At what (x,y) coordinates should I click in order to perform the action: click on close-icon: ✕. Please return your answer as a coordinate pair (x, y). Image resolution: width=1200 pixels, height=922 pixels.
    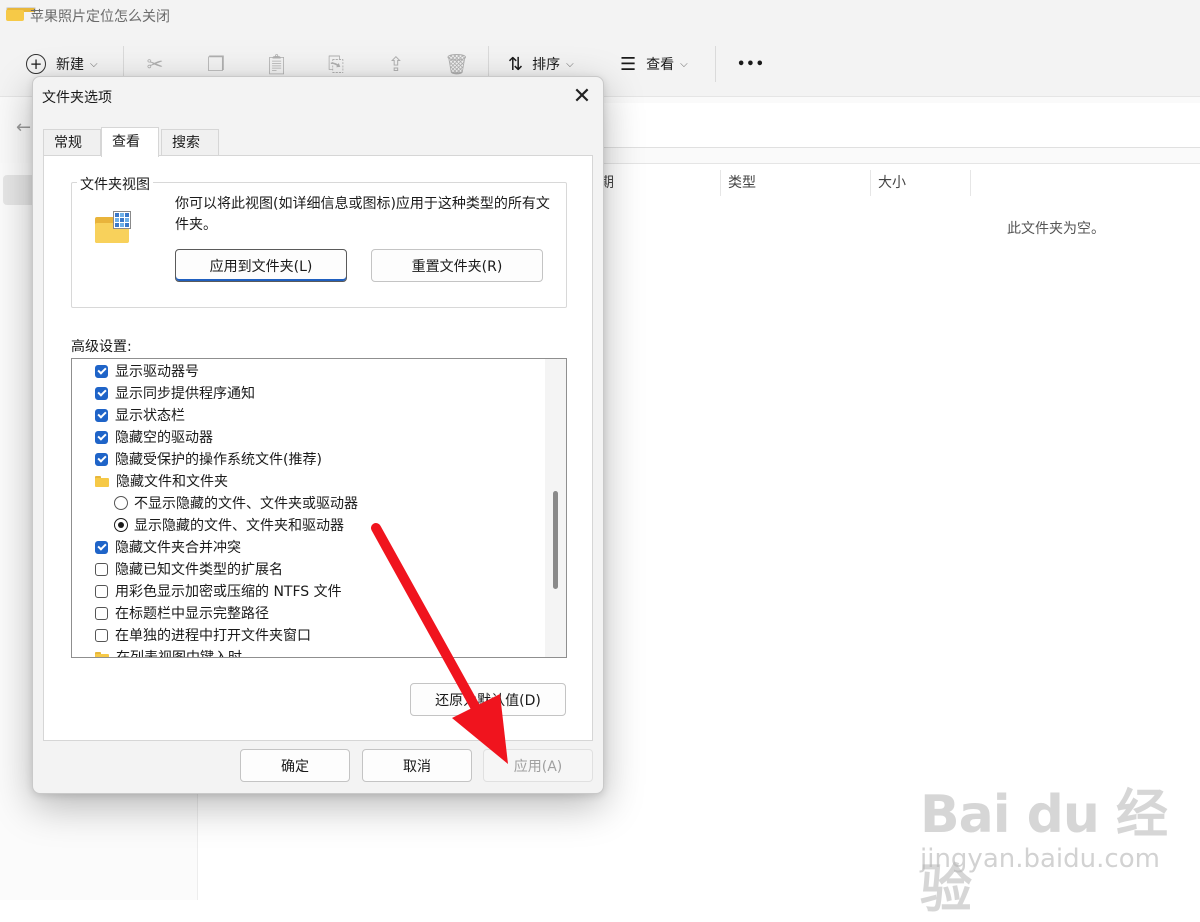
    Looking at the image, I should click on (582, 96).